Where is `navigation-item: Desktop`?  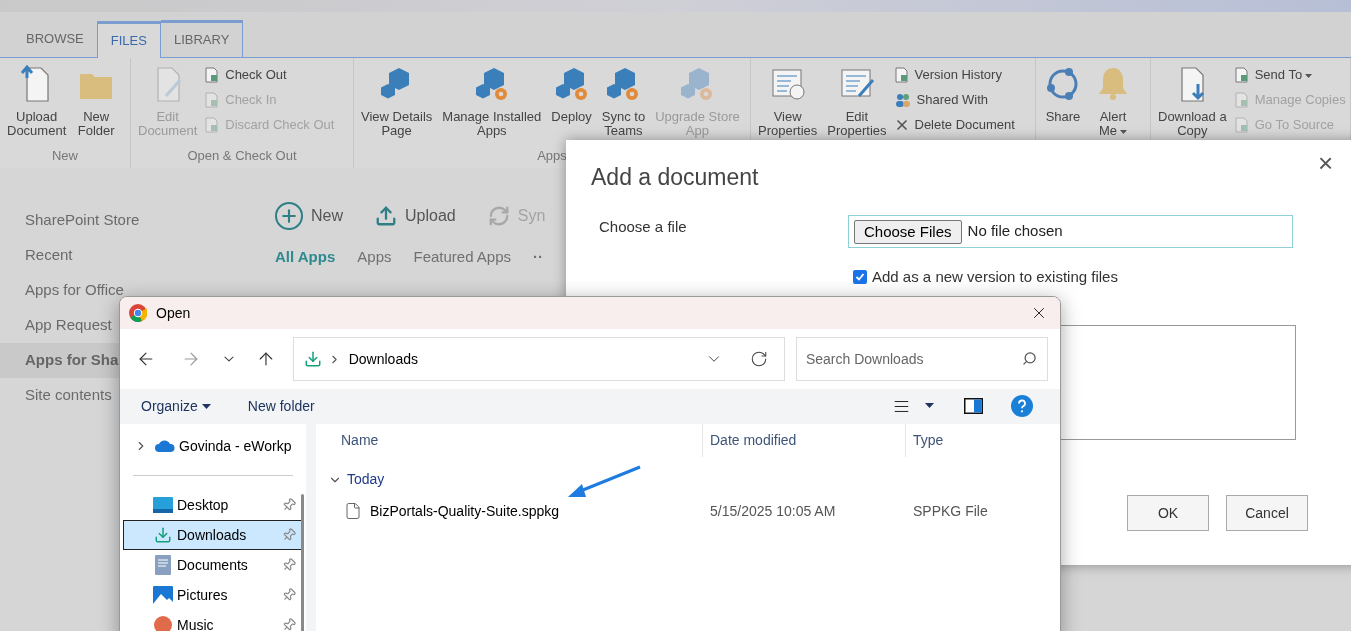
navigation-item: Desktop is located at coordinates (213, 505).